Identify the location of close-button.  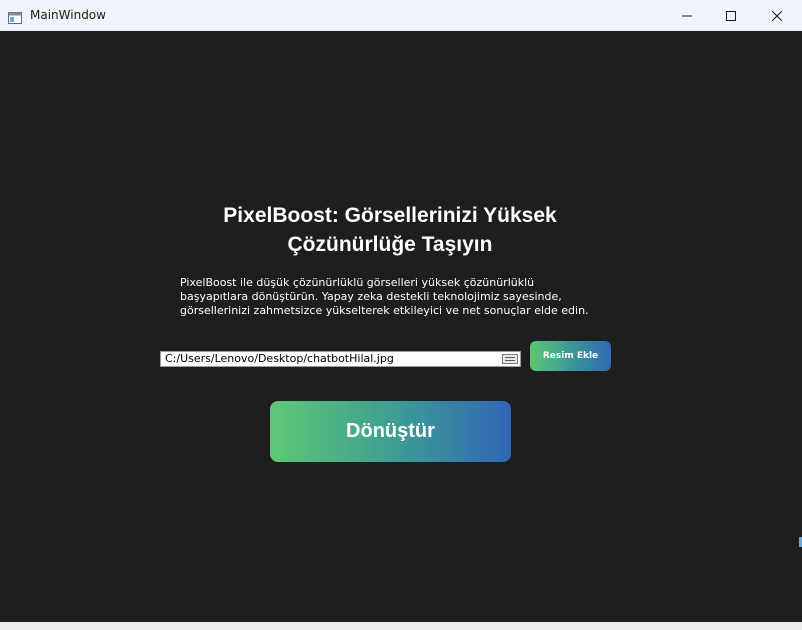
(777, 15).